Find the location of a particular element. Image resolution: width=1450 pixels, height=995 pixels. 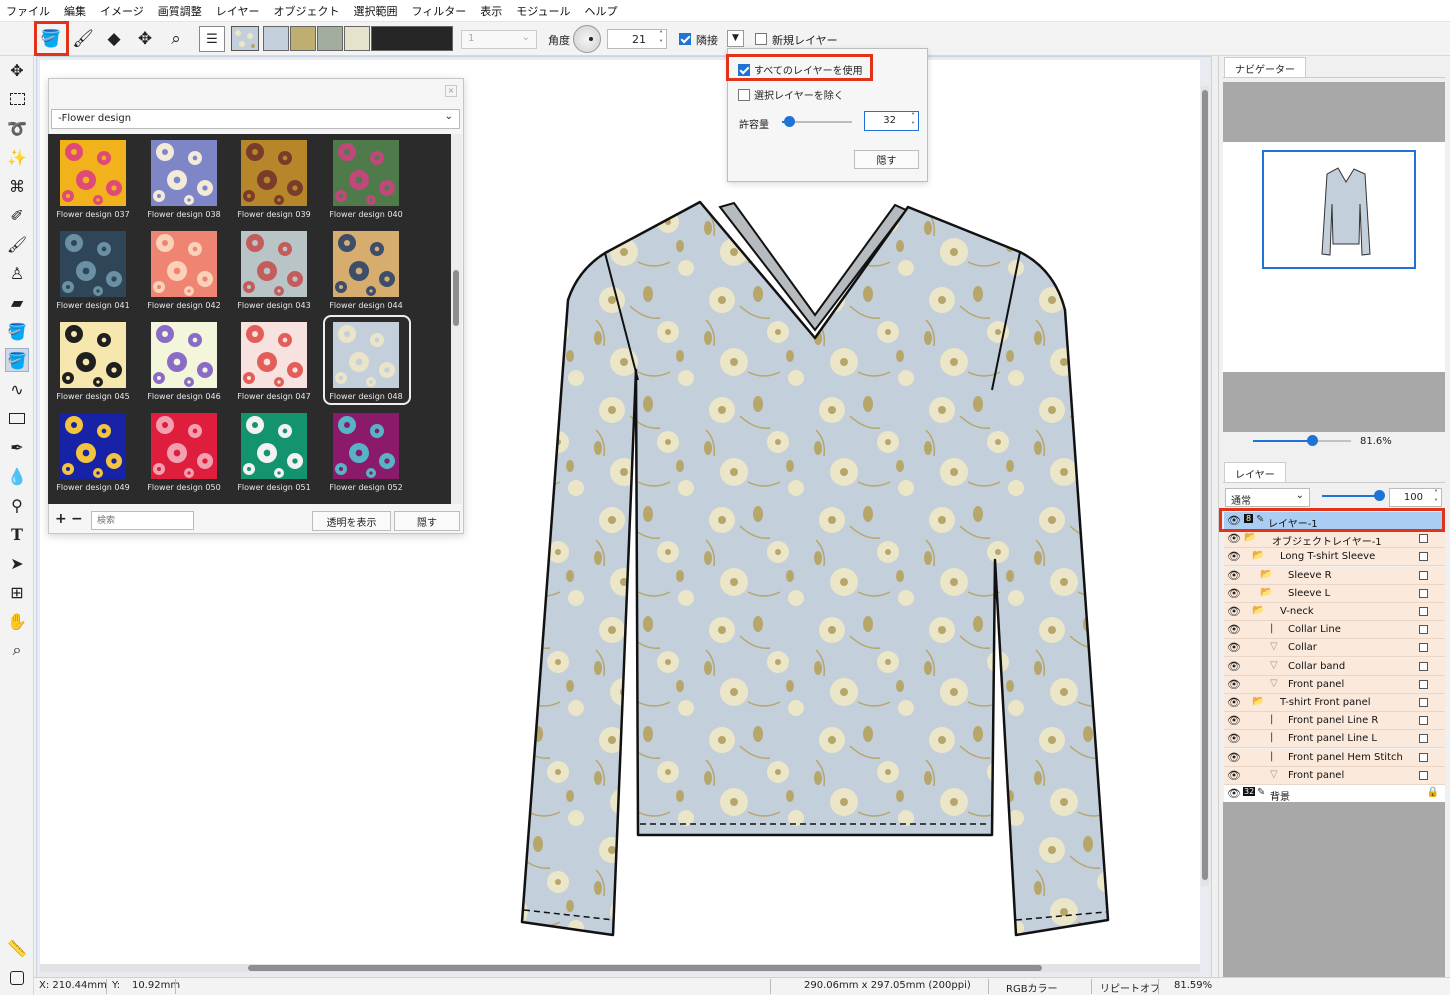

brush-tool-icon: 🖌 is located at coordinates (17, 244).